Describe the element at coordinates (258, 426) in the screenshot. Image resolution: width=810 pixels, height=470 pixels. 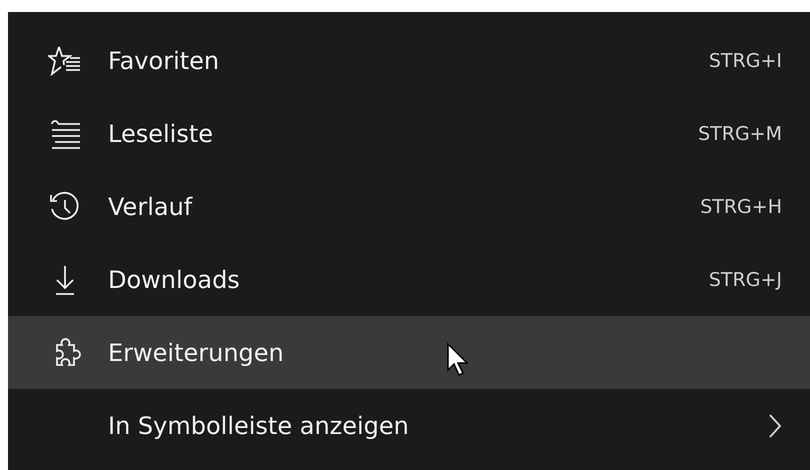
I see `menu-item-label: In Symbolleiste anzeigen` at that location.